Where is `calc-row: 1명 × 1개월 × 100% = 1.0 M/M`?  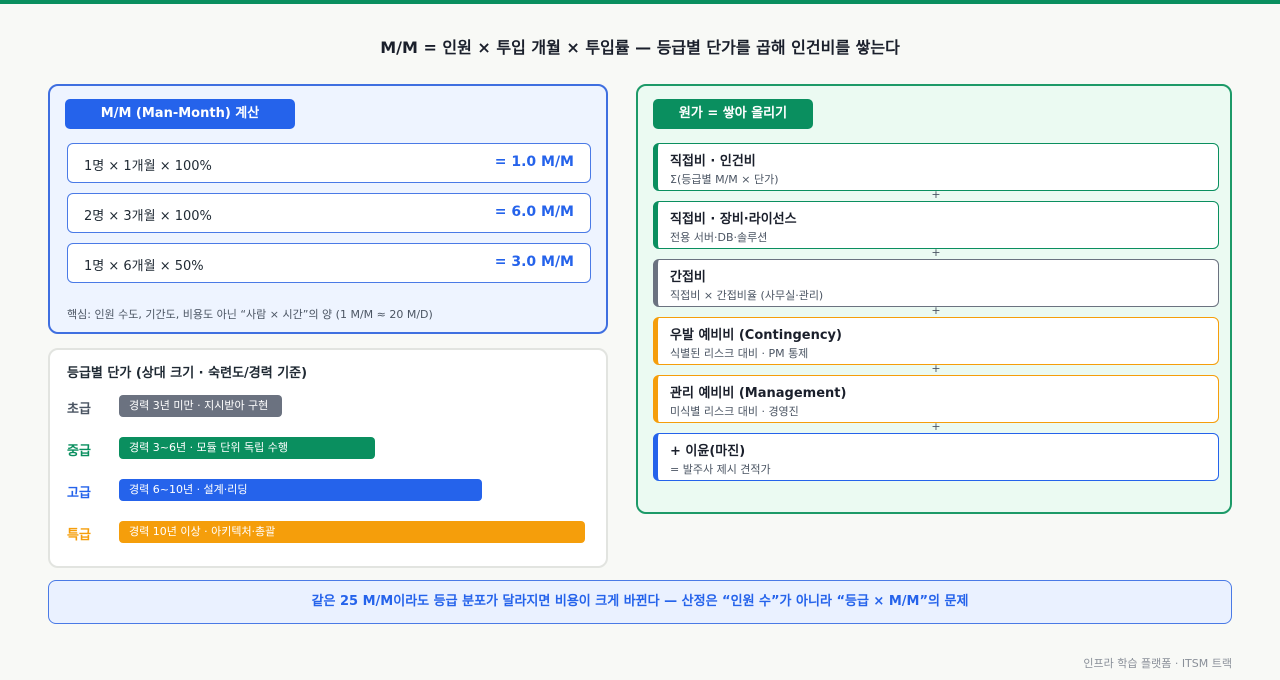
calc-row: 1명 × 1개월 × 100% = 1.0 M/M is located at coordinates (329, 163).